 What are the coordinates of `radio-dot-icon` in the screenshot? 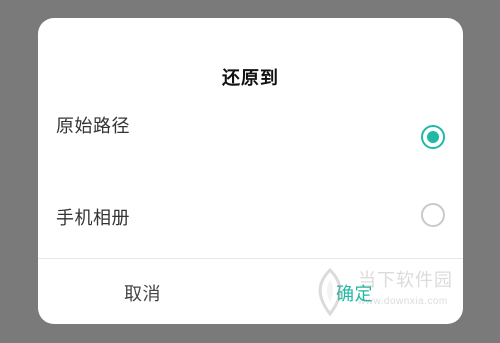 It's located at (433, 137).